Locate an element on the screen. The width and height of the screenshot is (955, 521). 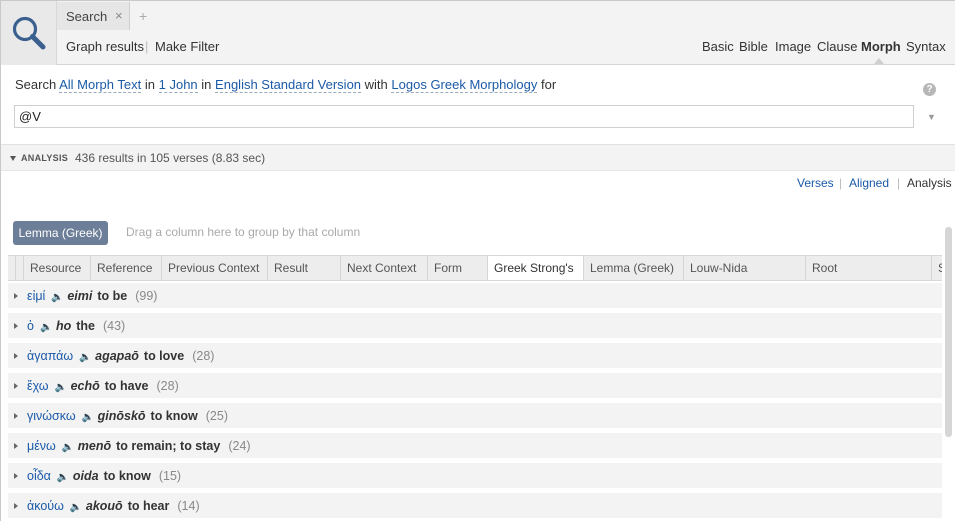
lemma-group-row: ἀκούω 🔈 akouō to hear (14) is located at coordinates (475, 506).